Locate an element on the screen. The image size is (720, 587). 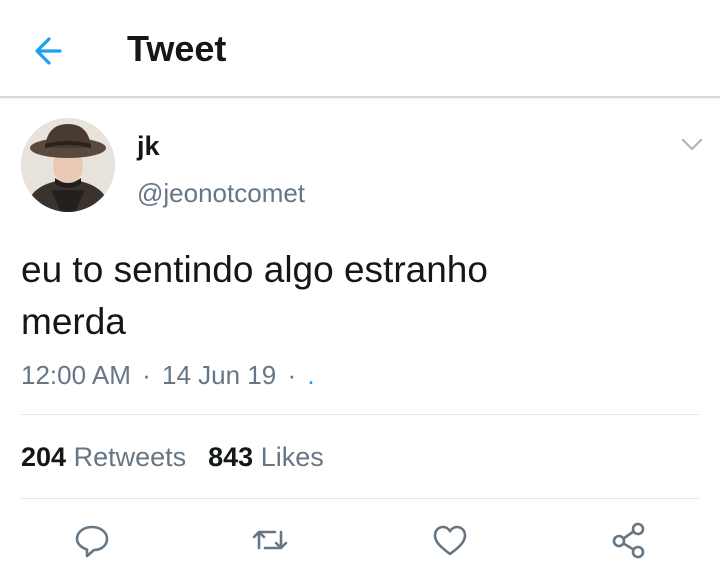
author-display-name: jk is located at coordinates (148, 146).